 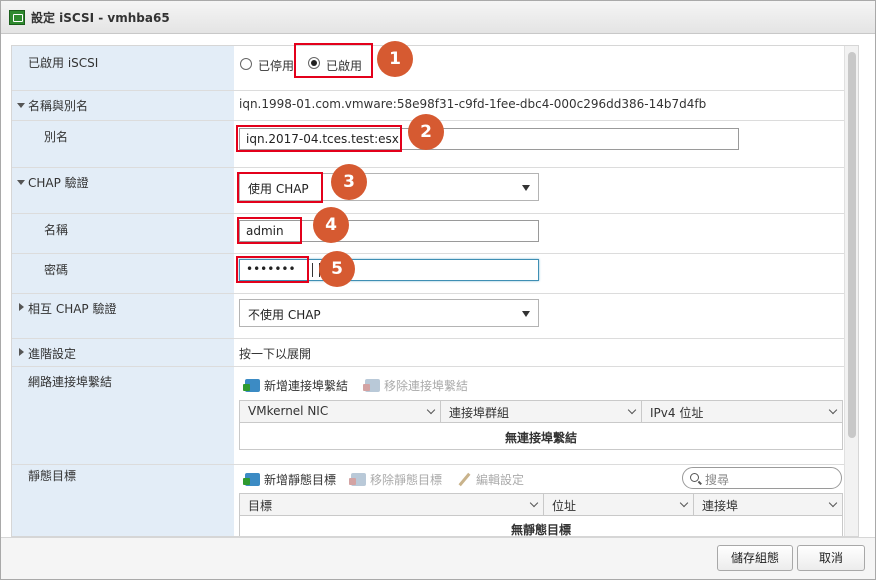 I want to click on iscsi-enabled-label: 已啟用 iSCSI, so click(x=63, y=63).